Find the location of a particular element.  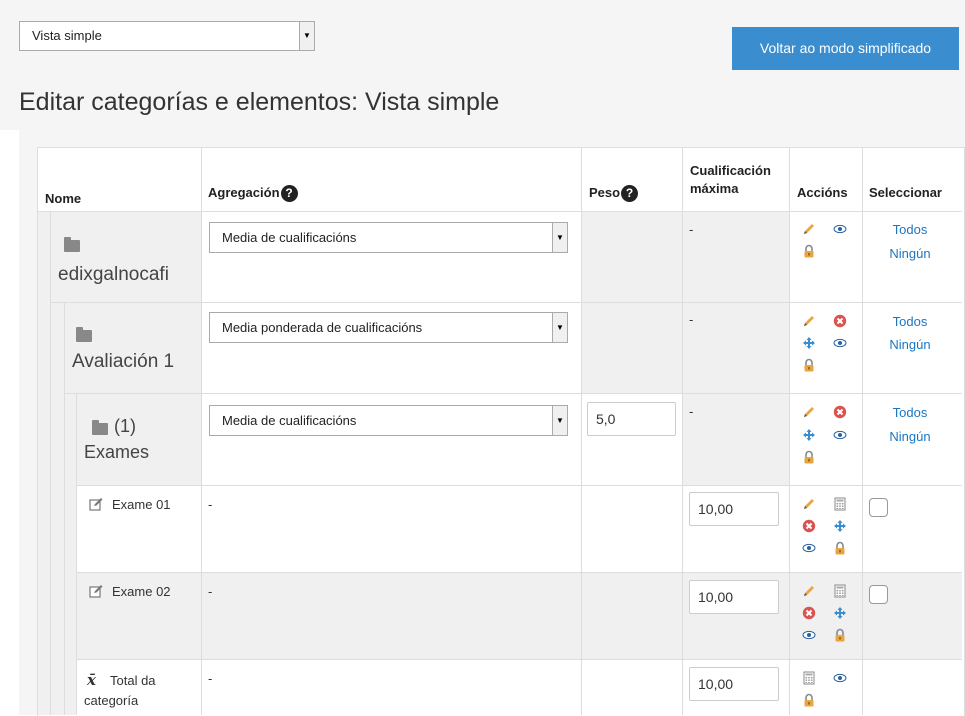

header-select: Seleccionar is located at coordinates (905, 192).